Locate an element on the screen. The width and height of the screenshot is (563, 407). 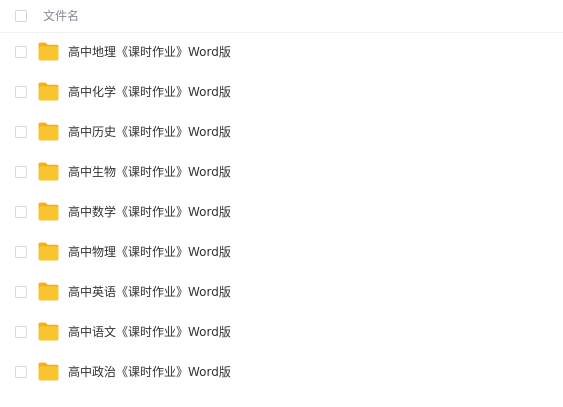
select-all-checkbox is located at coordinates (21, 16).